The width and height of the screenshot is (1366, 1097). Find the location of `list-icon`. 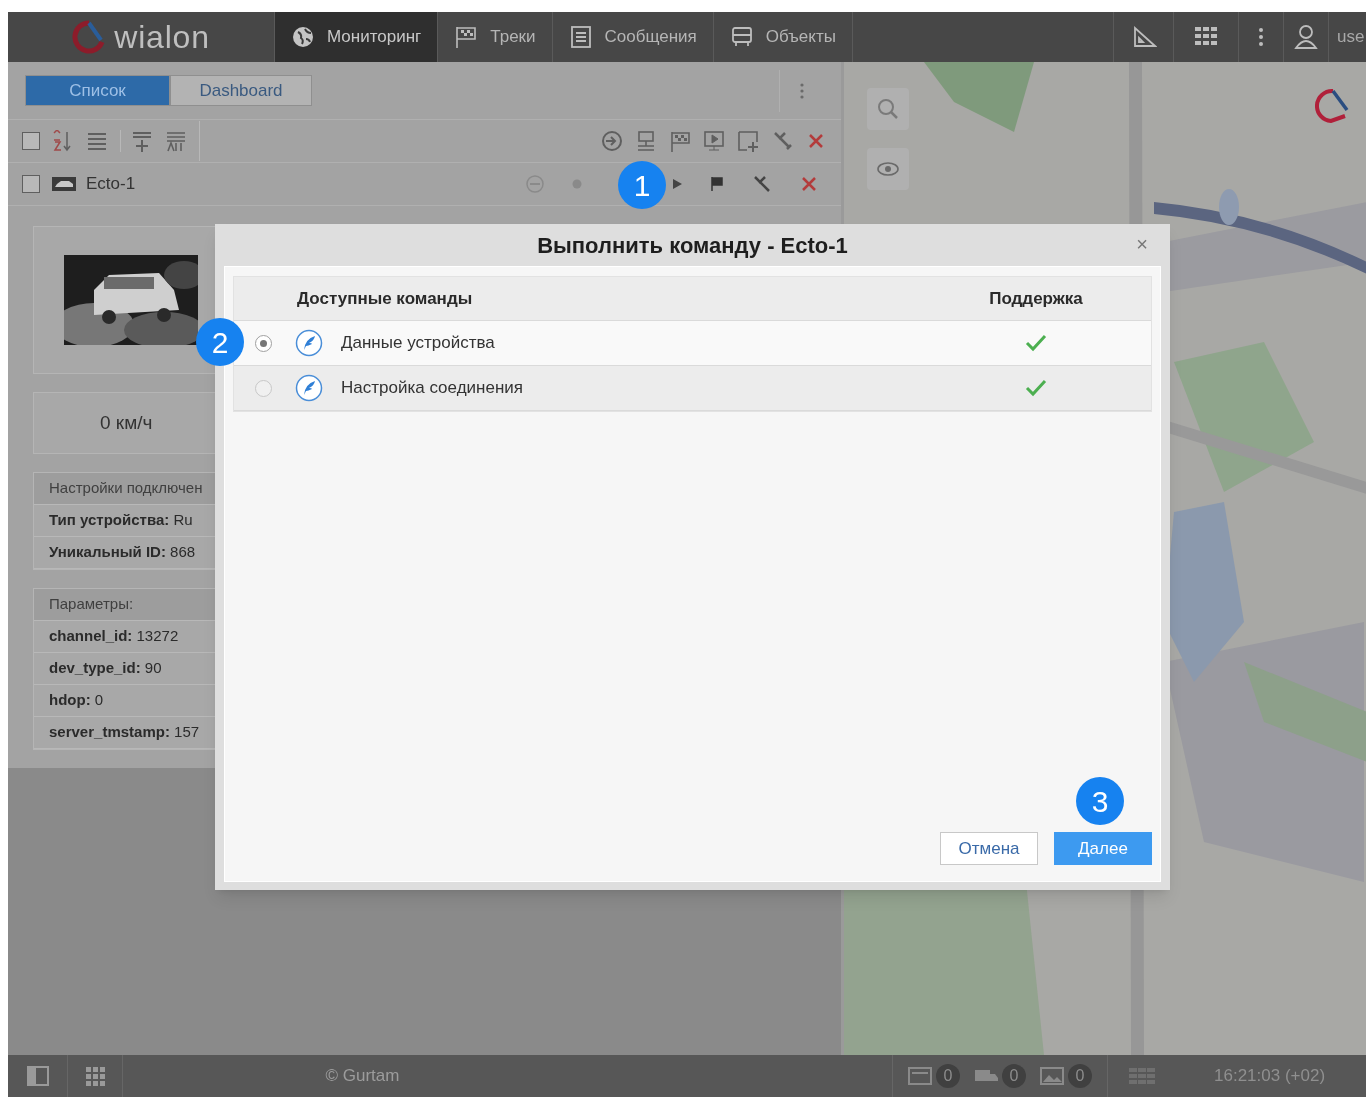

list-icon is located at coordinates (97, 141).